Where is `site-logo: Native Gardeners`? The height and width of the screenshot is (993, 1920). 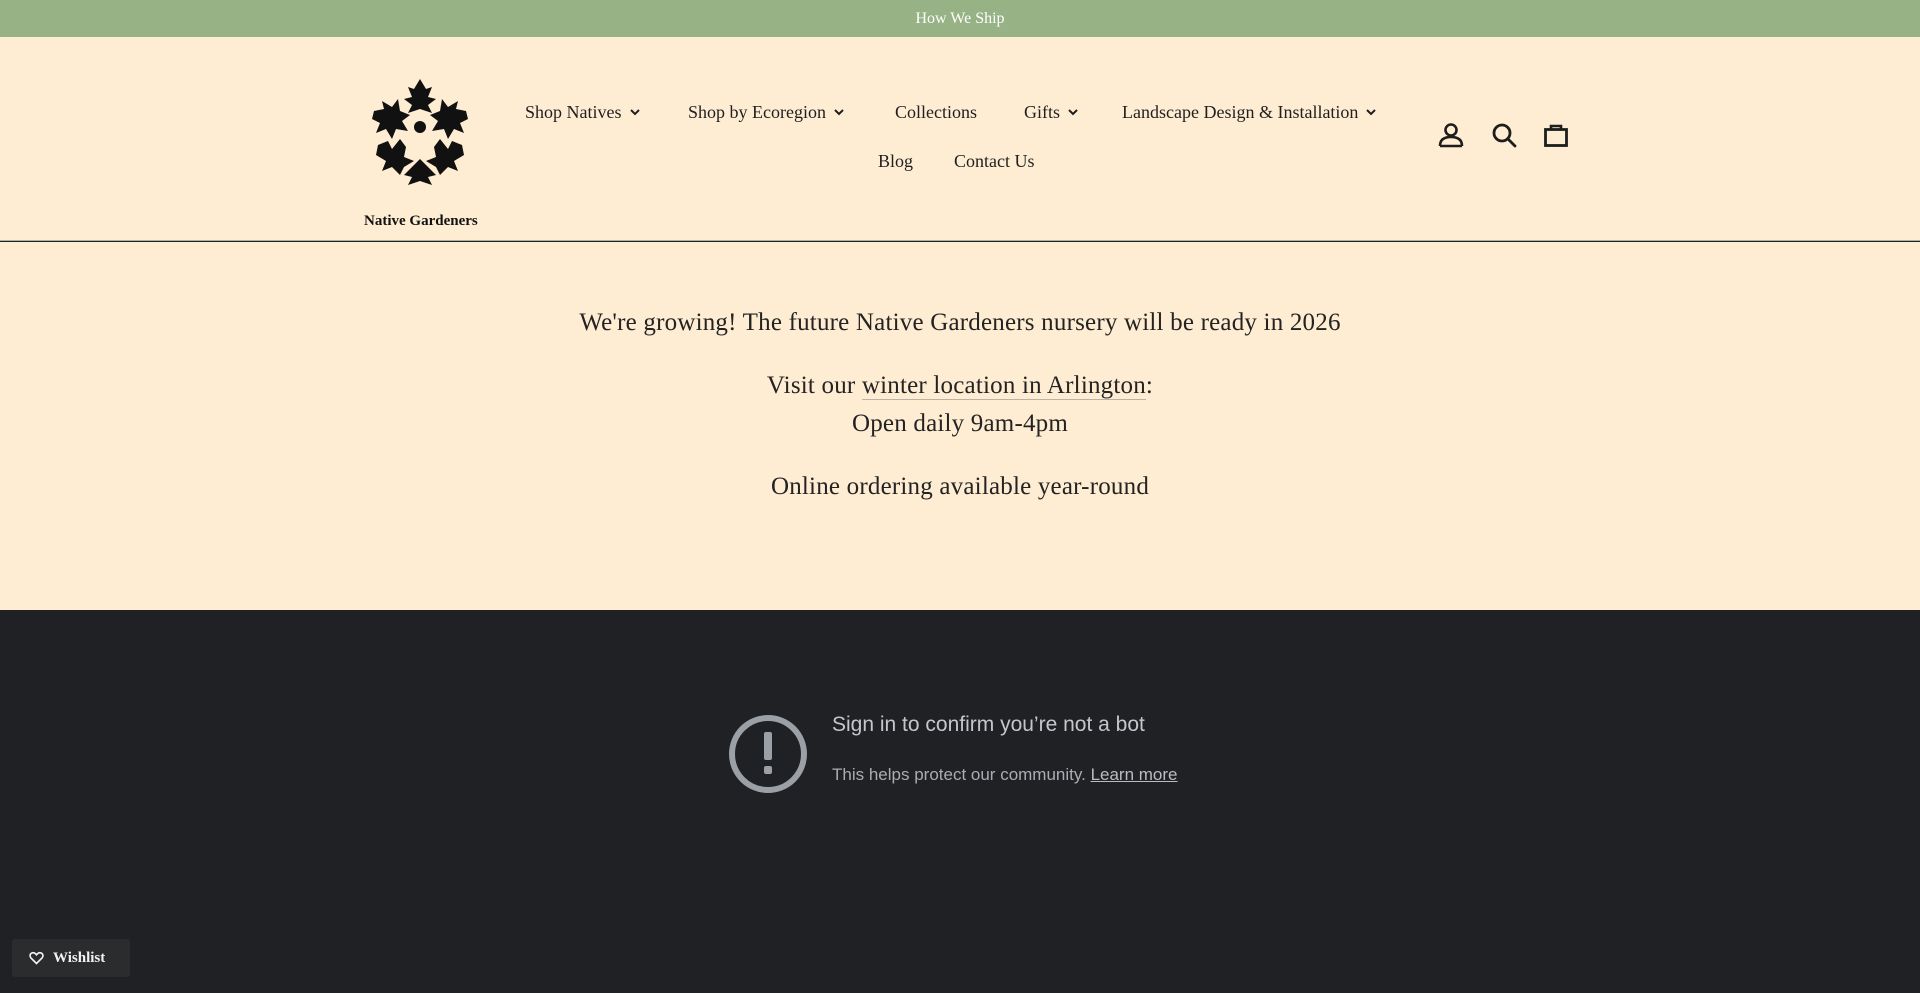 site-logo: Native Gardeners is located at coordinates (421, 152).